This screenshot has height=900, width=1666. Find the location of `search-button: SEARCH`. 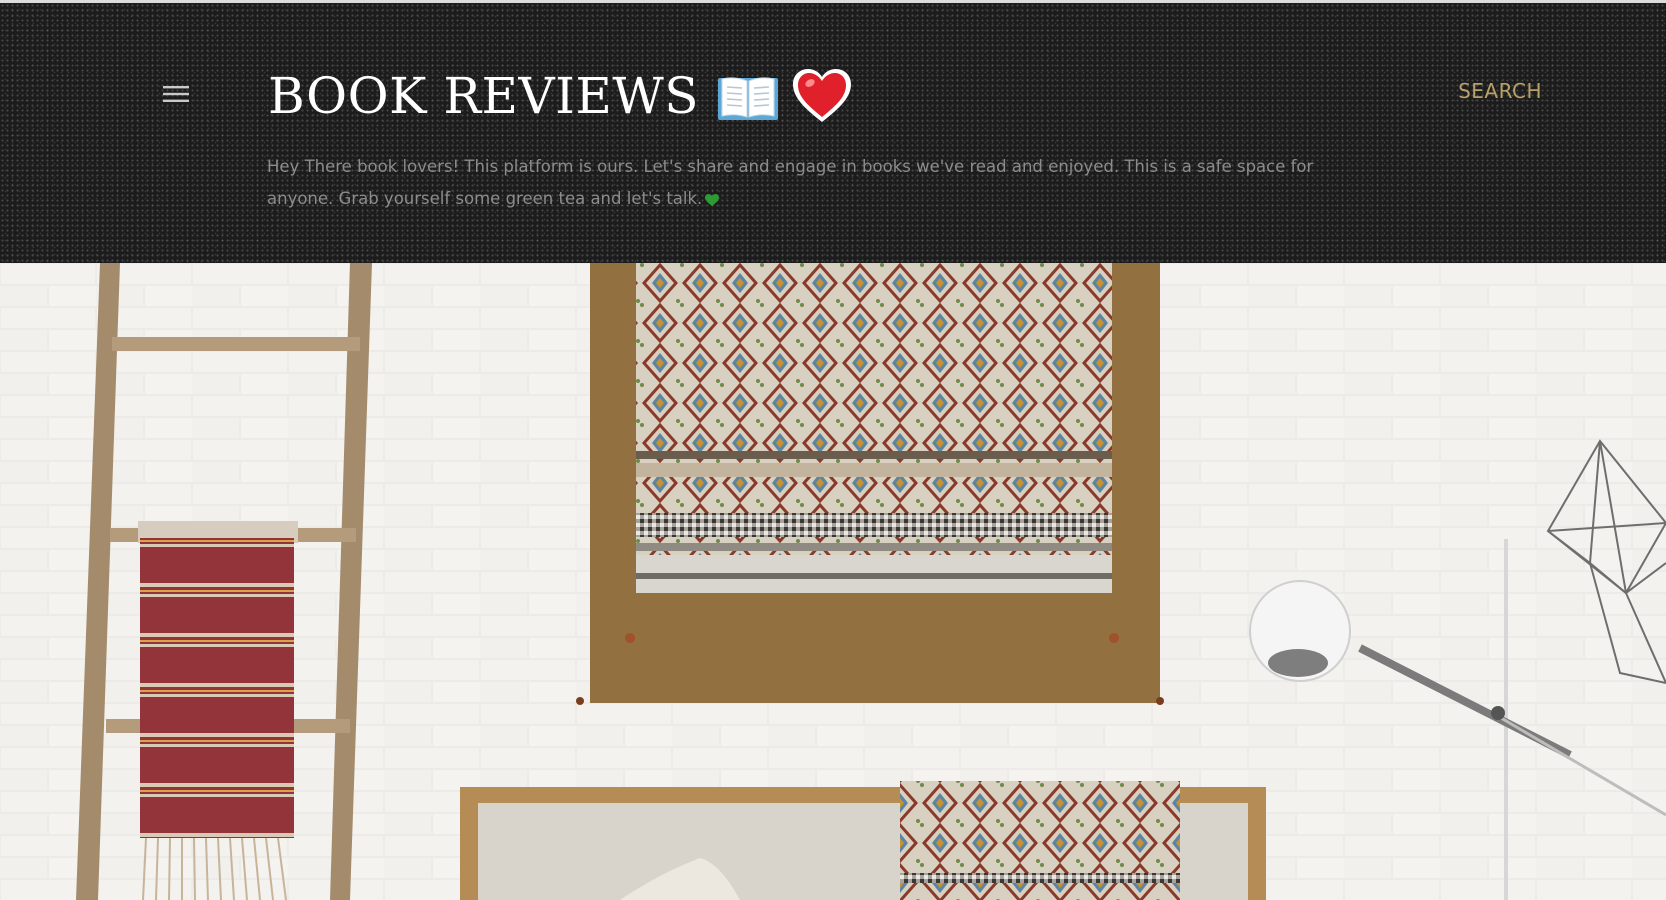

search-button: SEARCH is located at coordinates (1500, 91).